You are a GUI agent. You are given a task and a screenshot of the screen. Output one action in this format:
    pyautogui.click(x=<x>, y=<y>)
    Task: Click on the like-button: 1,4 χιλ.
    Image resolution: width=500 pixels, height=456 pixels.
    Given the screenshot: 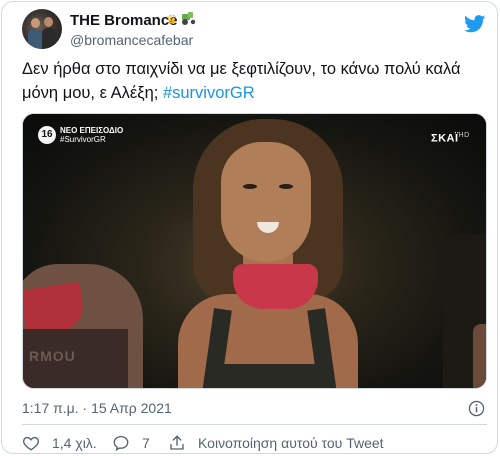 What is the action you would take?
    pyautogui.click(x=59, y=443)
    